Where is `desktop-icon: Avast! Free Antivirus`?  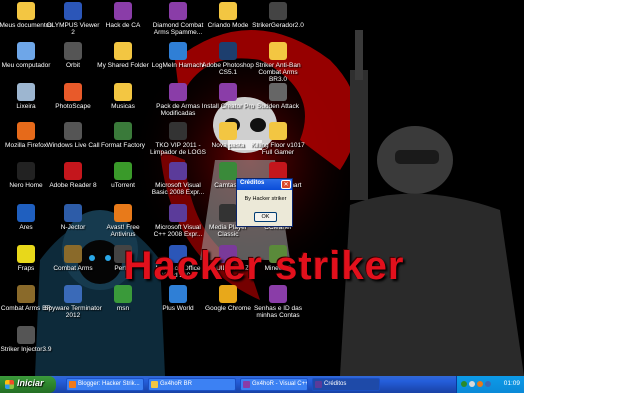
desktop-icon: Avast! Free Antivirus is located at coordinates (123, 221).